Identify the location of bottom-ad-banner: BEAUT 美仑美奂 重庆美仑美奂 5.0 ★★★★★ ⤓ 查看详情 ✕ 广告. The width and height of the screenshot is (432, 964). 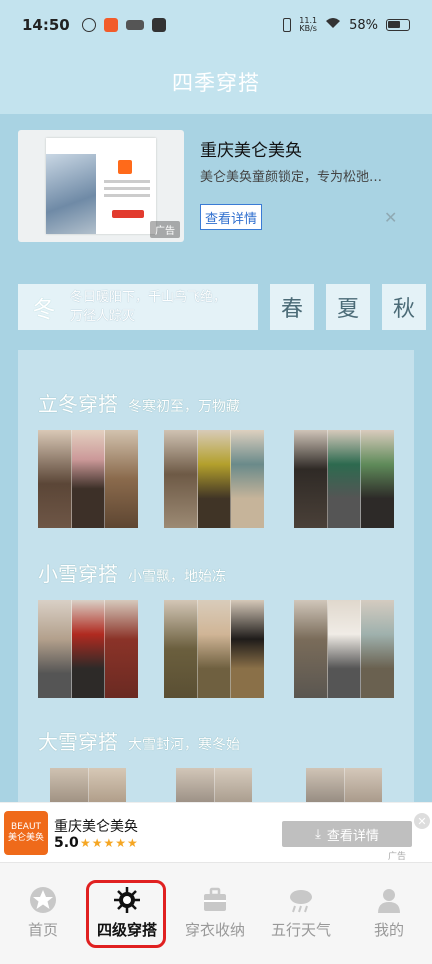
(216, 832).